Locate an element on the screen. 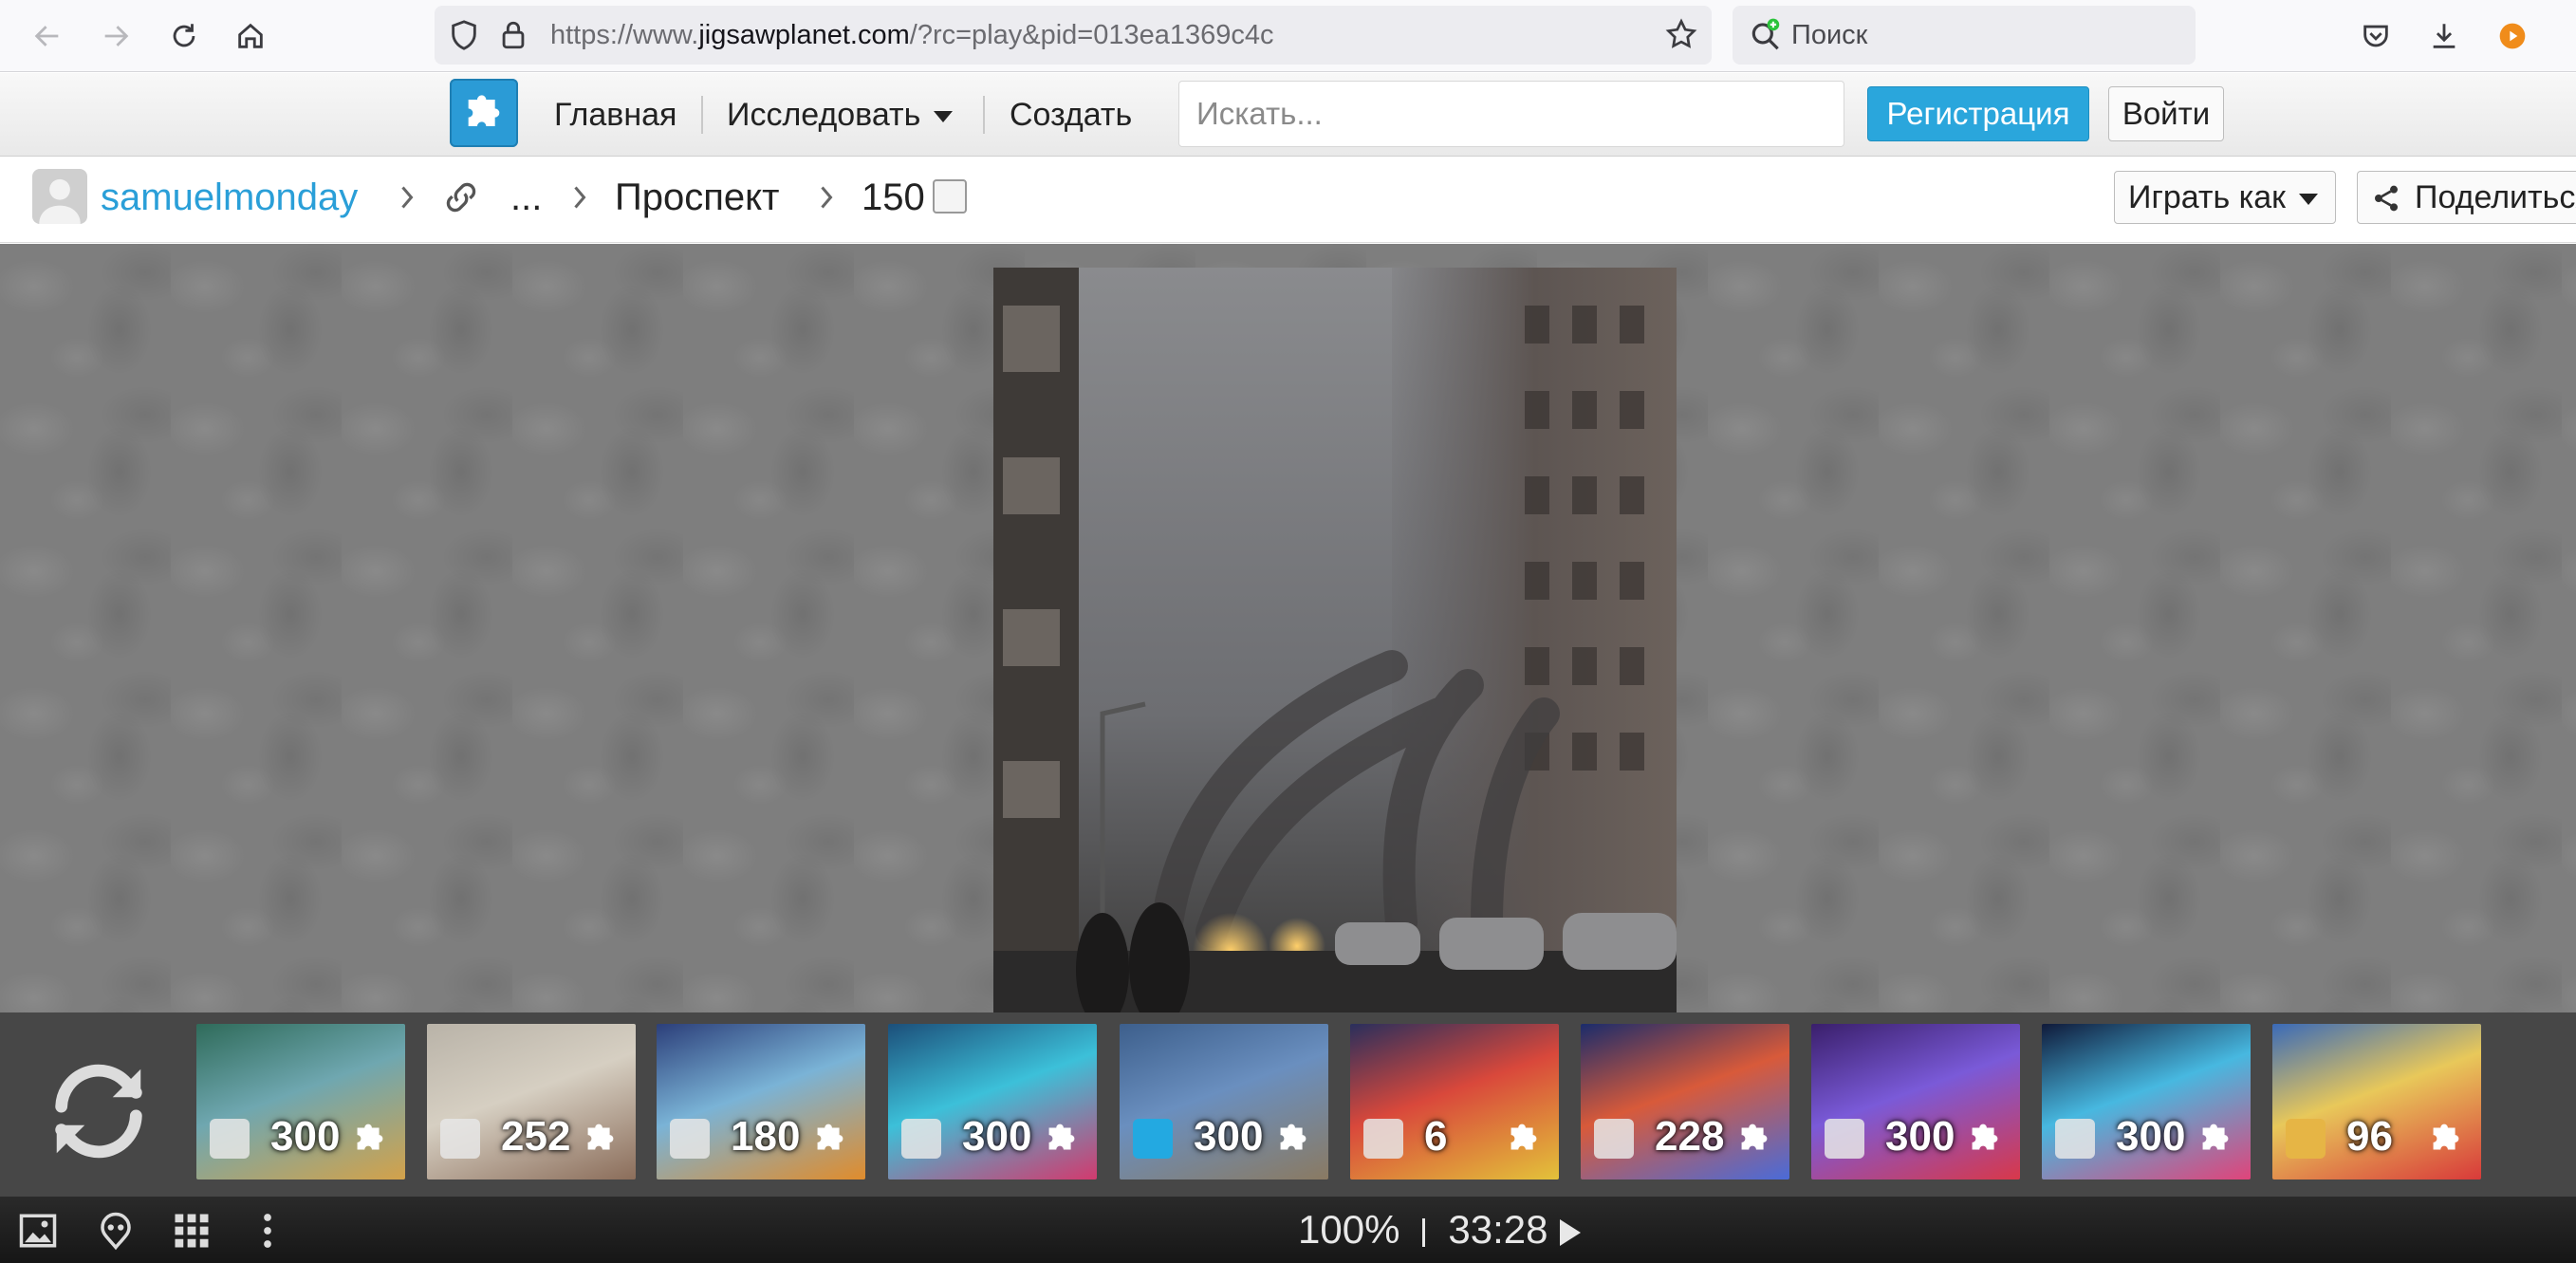 This screenshot has width=2576, height=1263. play-icon is located at coordinates (1570, 1232).